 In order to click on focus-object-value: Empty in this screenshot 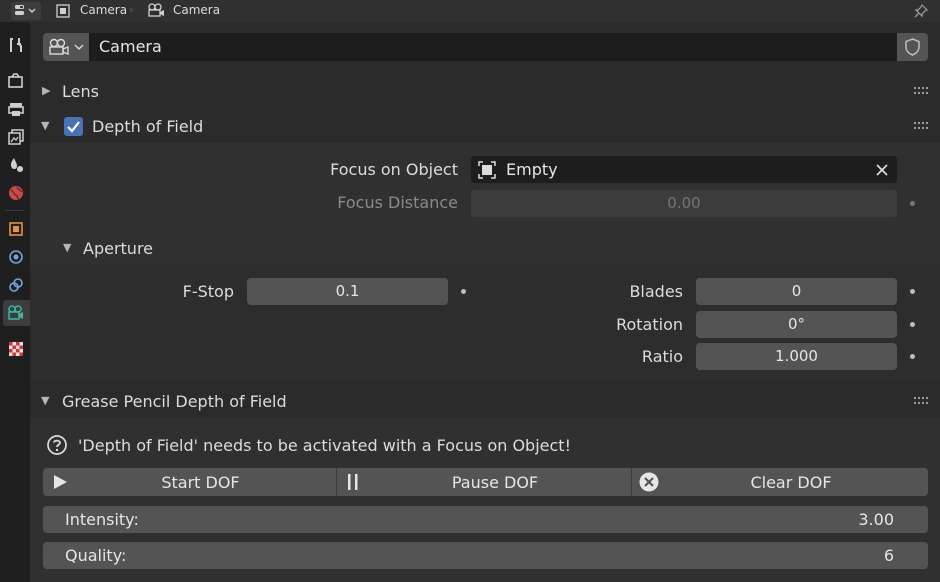, I will do `click(532, 169)`.